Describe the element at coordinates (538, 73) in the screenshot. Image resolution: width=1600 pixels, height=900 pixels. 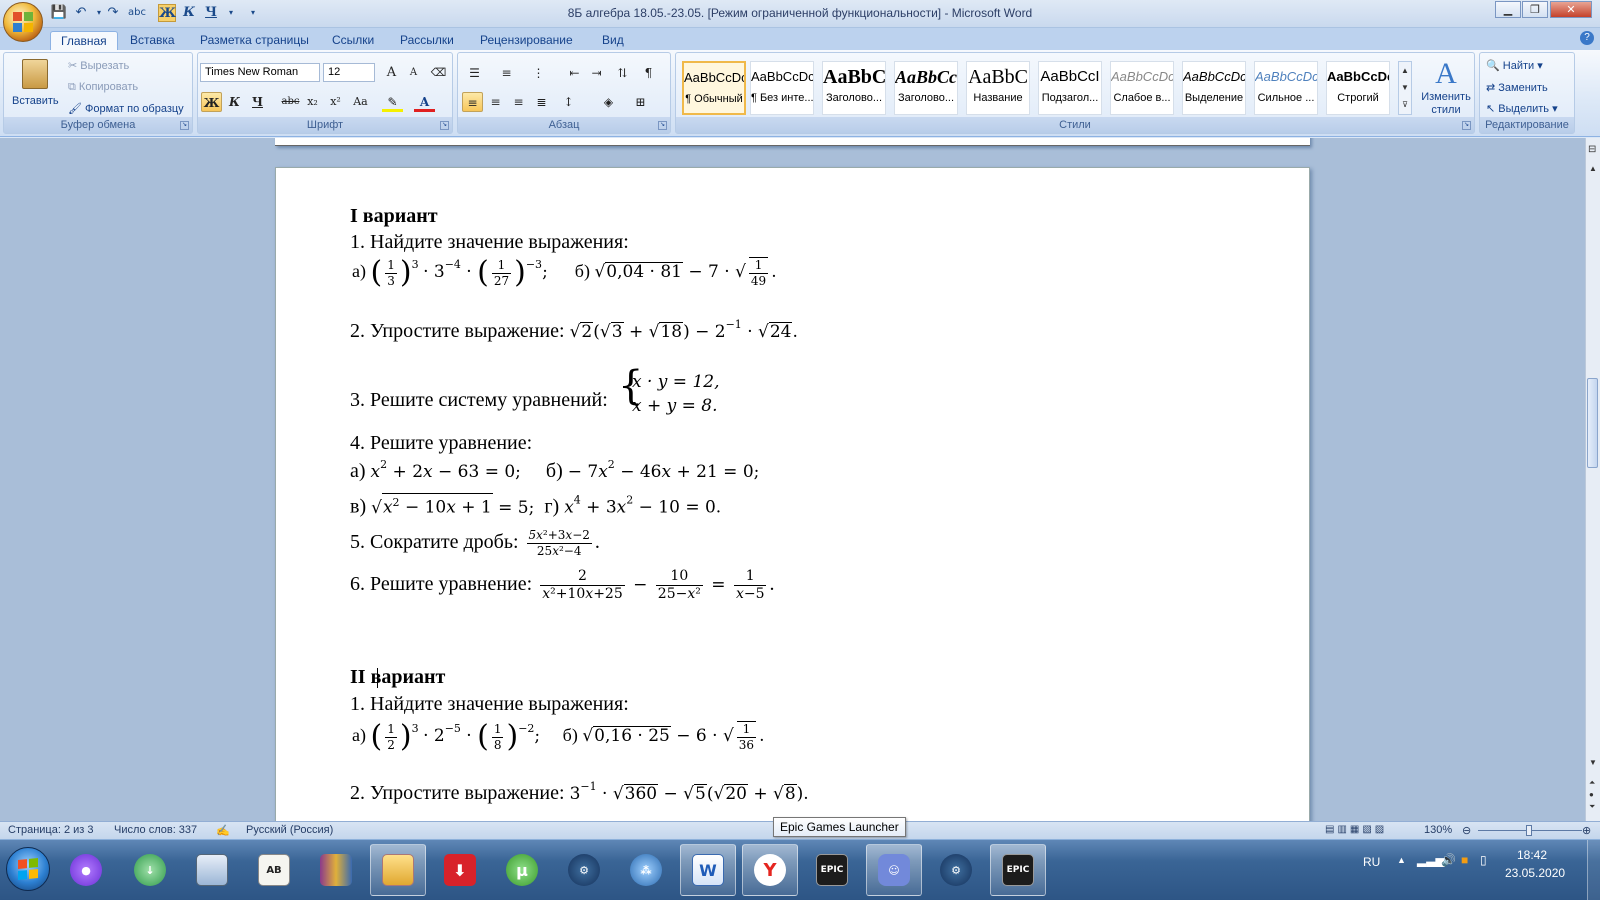
I see `multilevel-list-icon: ⋮` at that location.